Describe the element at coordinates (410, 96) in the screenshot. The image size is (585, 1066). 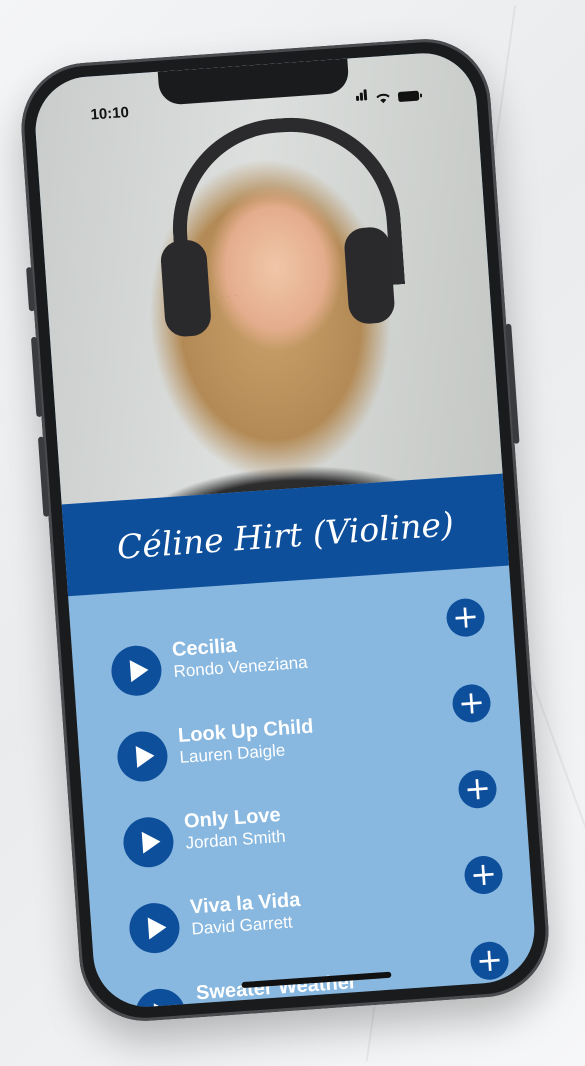
I see `battery-icon` at that location.